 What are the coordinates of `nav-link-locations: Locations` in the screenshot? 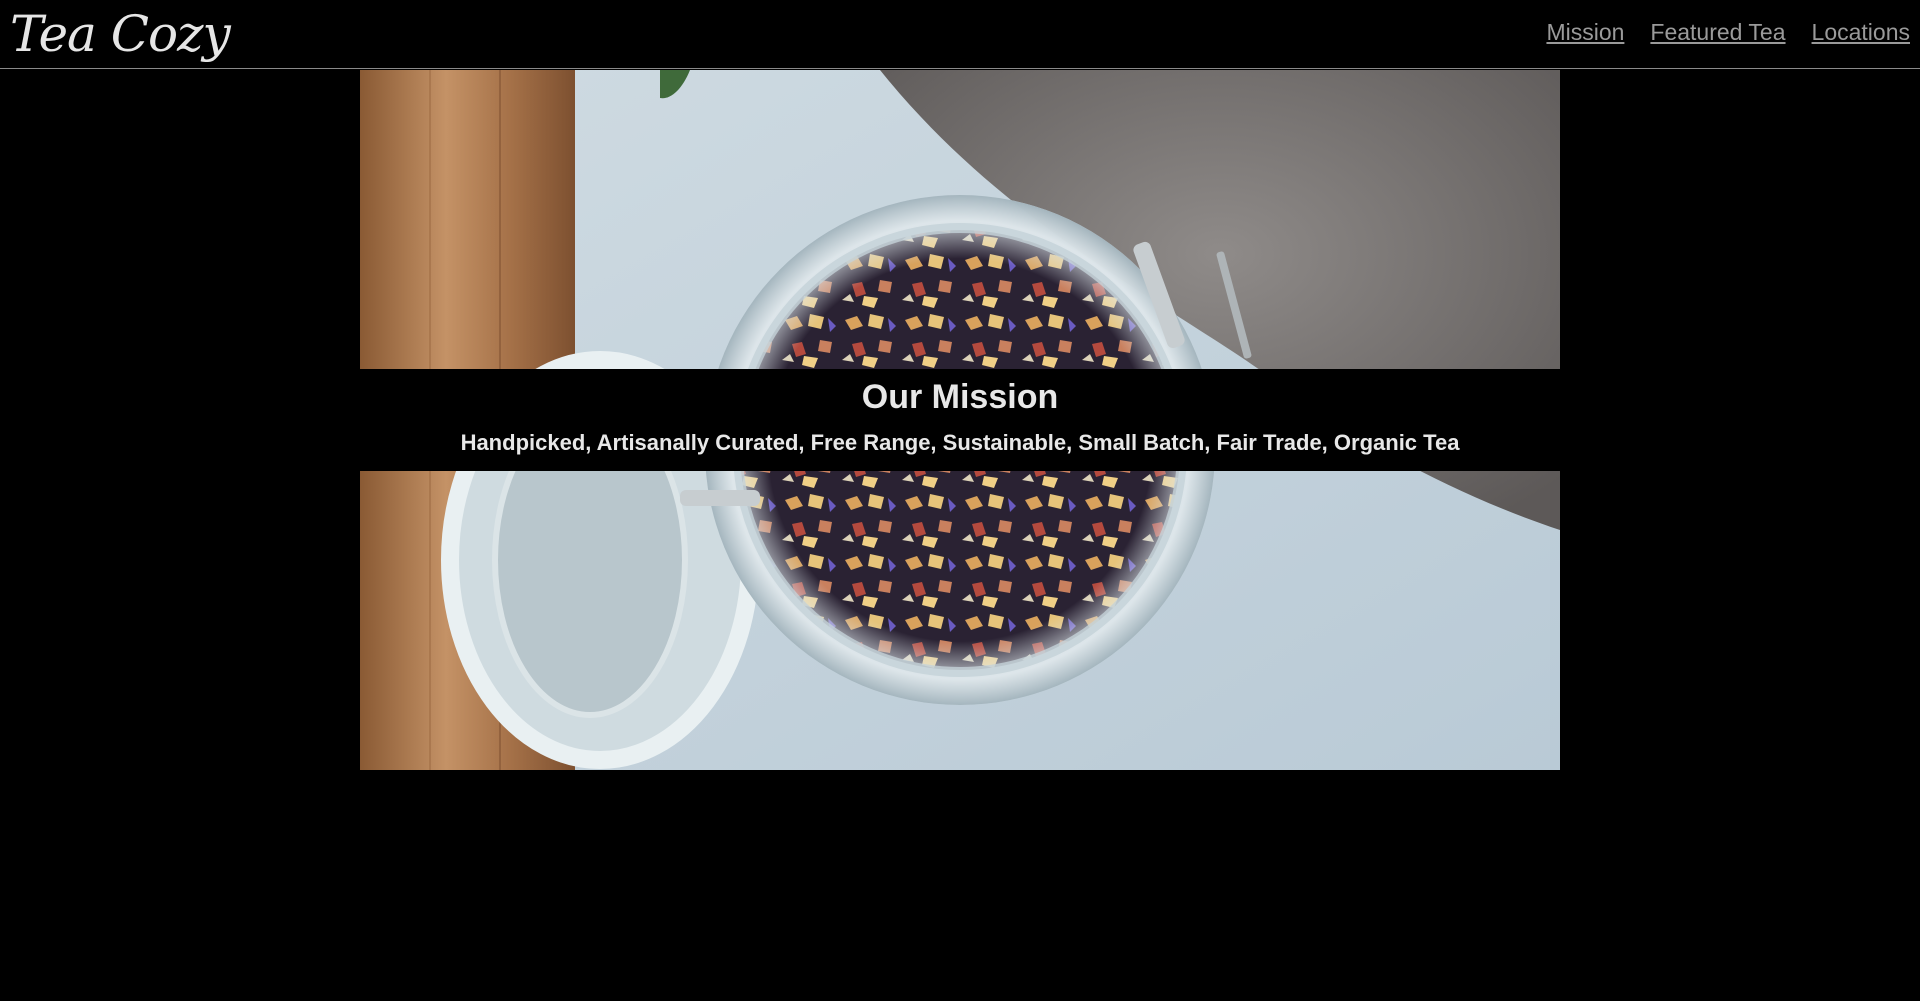 It's located at (1861, 32).